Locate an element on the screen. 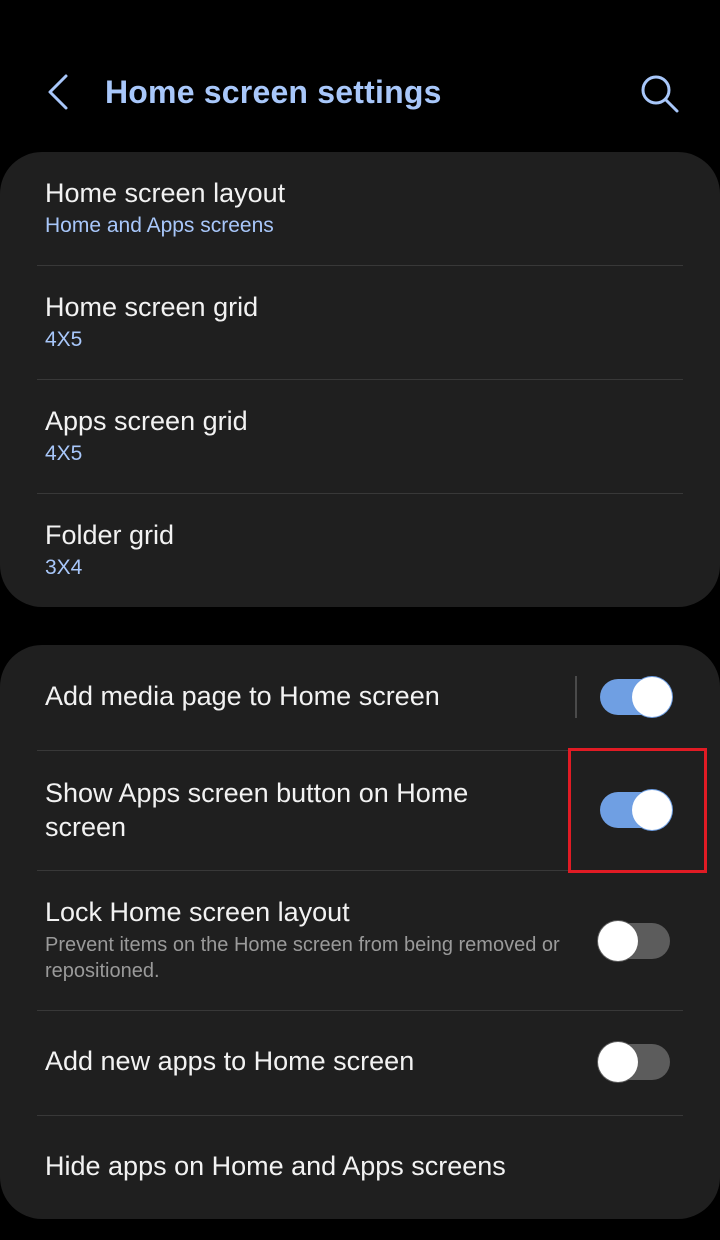 The height and width of the screenshot is (1240, 720). setting-apps-screen-grid: Apps screen grid 4X5 is located at coordinates (360, 436).